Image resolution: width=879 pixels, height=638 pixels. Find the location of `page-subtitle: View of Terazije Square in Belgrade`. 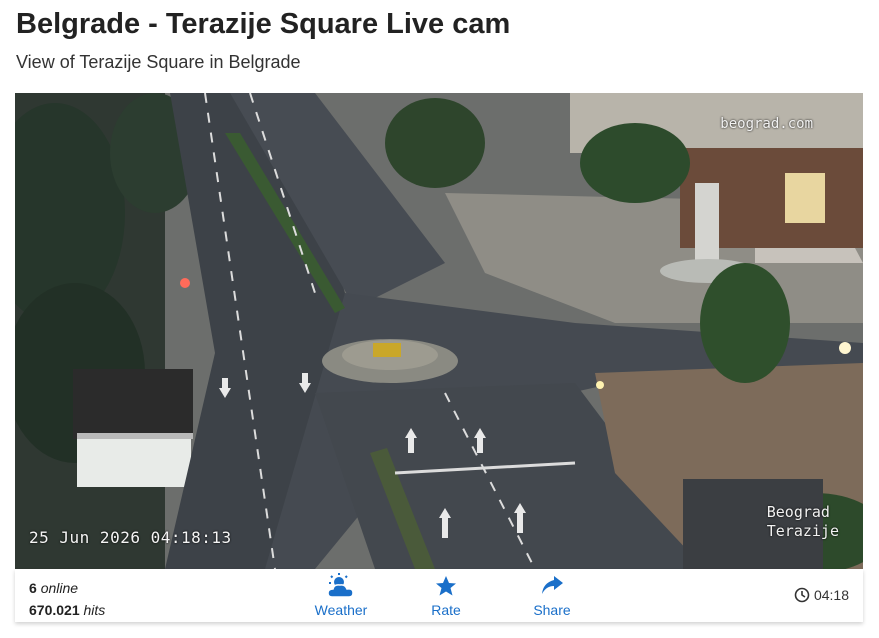

page-subtitle: View of Terazije Square in Belgrade is located at coordinates (158, 62).